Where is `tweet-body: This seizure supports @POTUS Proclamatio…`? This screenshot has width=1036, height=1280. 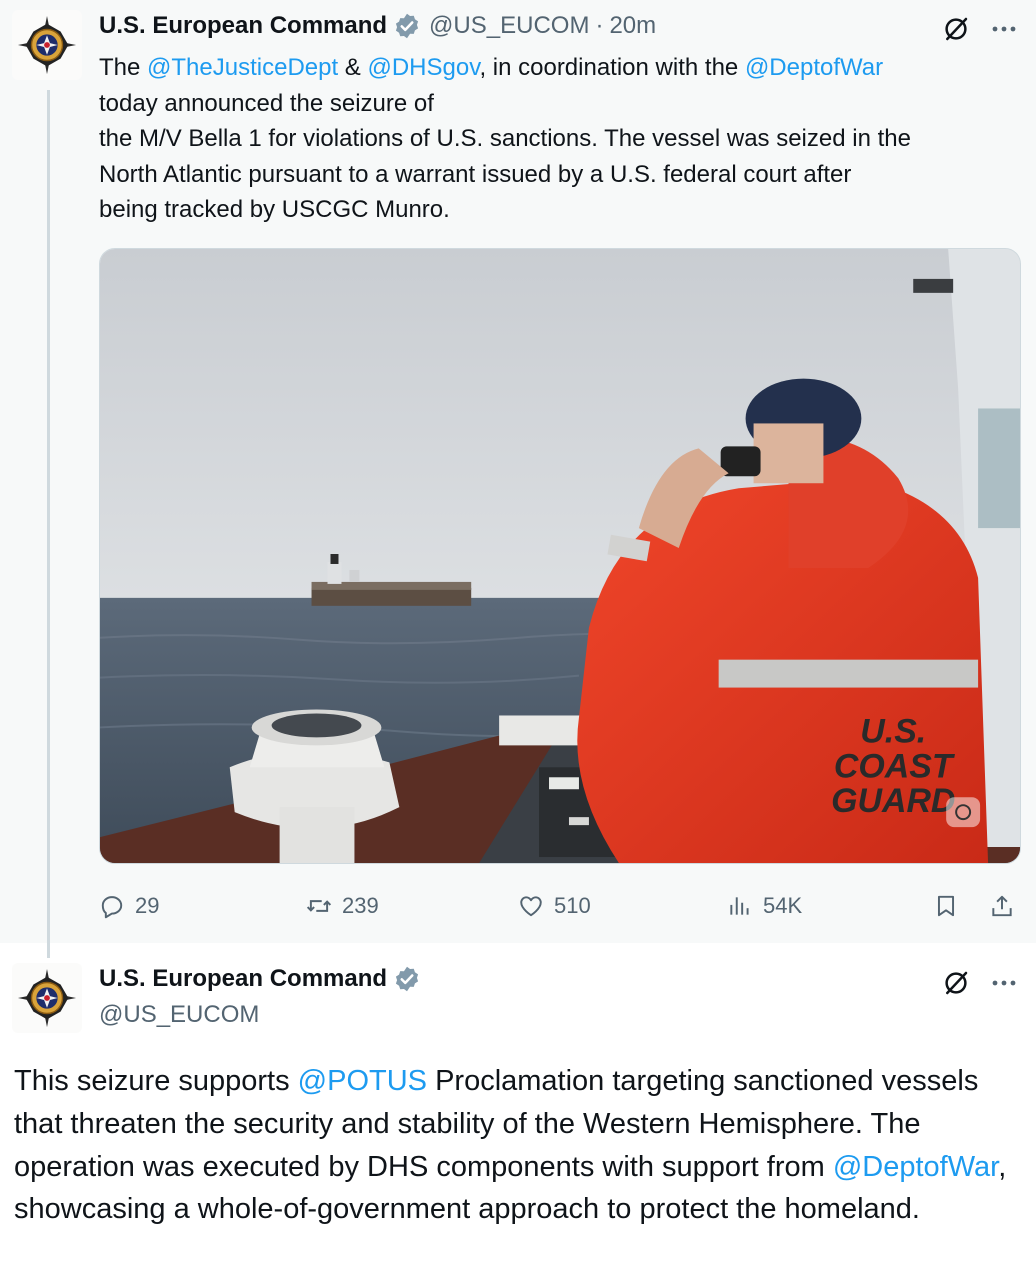 tweet-body: This seizure supports @POTUS Proclamatio… is located at coordinates (514, 1145).